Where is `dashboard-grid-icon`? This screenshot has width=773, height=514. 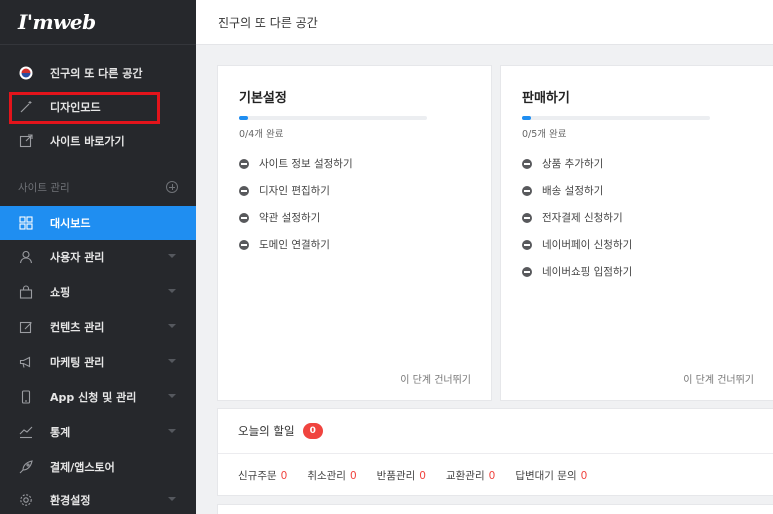
dashboard-grid-icon is located at coordinates (26, 223).